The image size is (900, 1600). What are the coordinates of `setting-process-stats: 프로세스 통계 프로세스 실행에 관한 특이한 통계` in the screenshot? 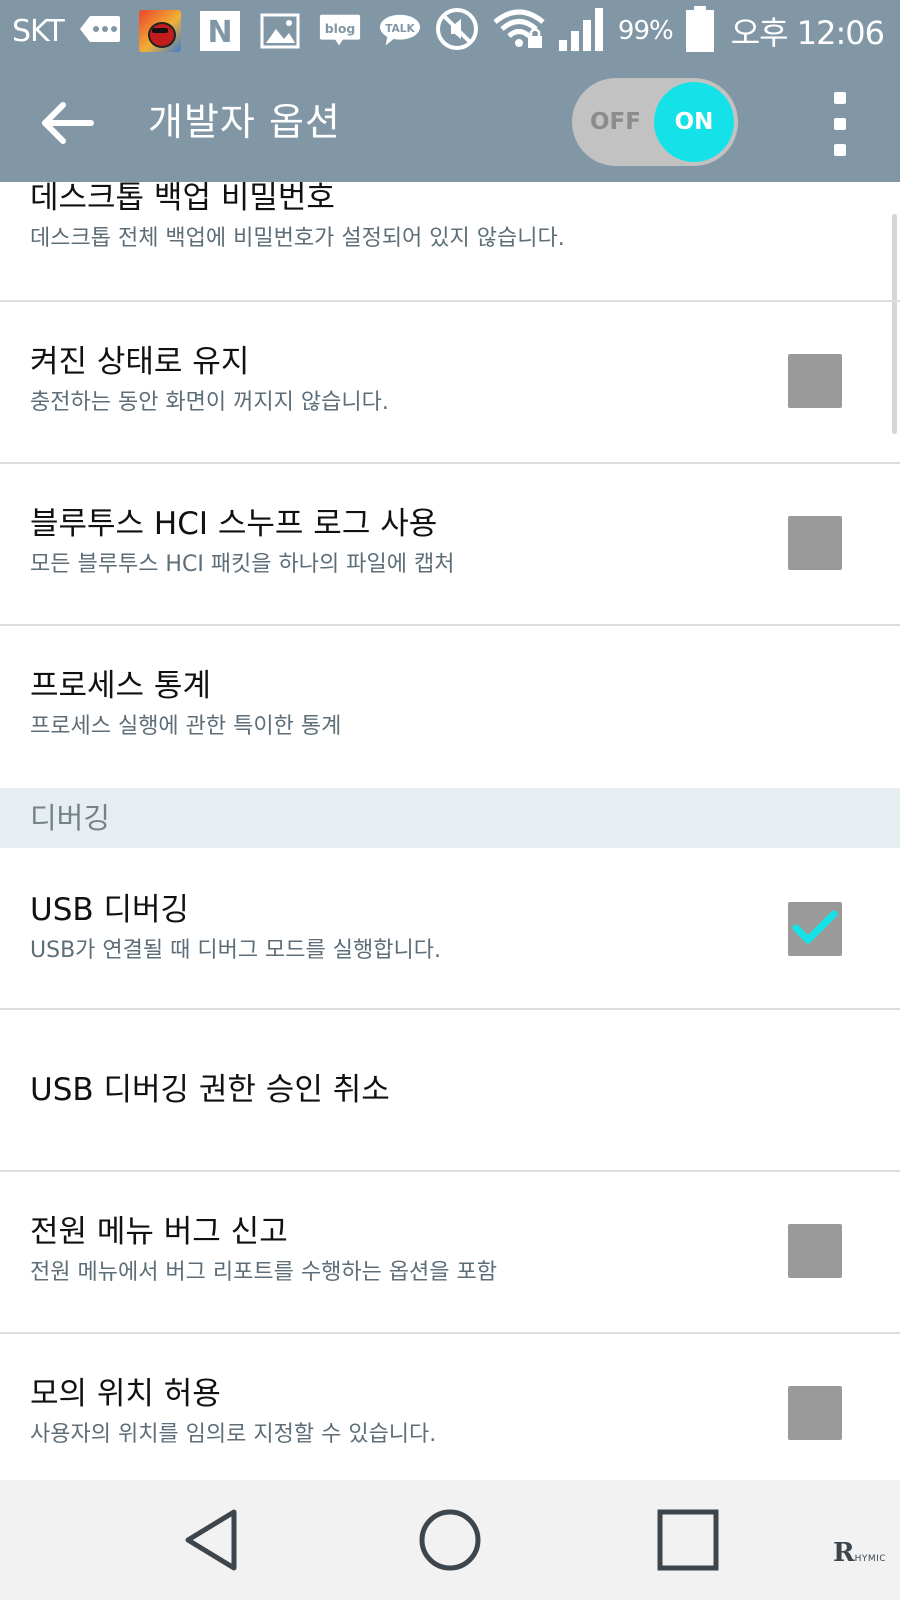 It's located at (450, 707).